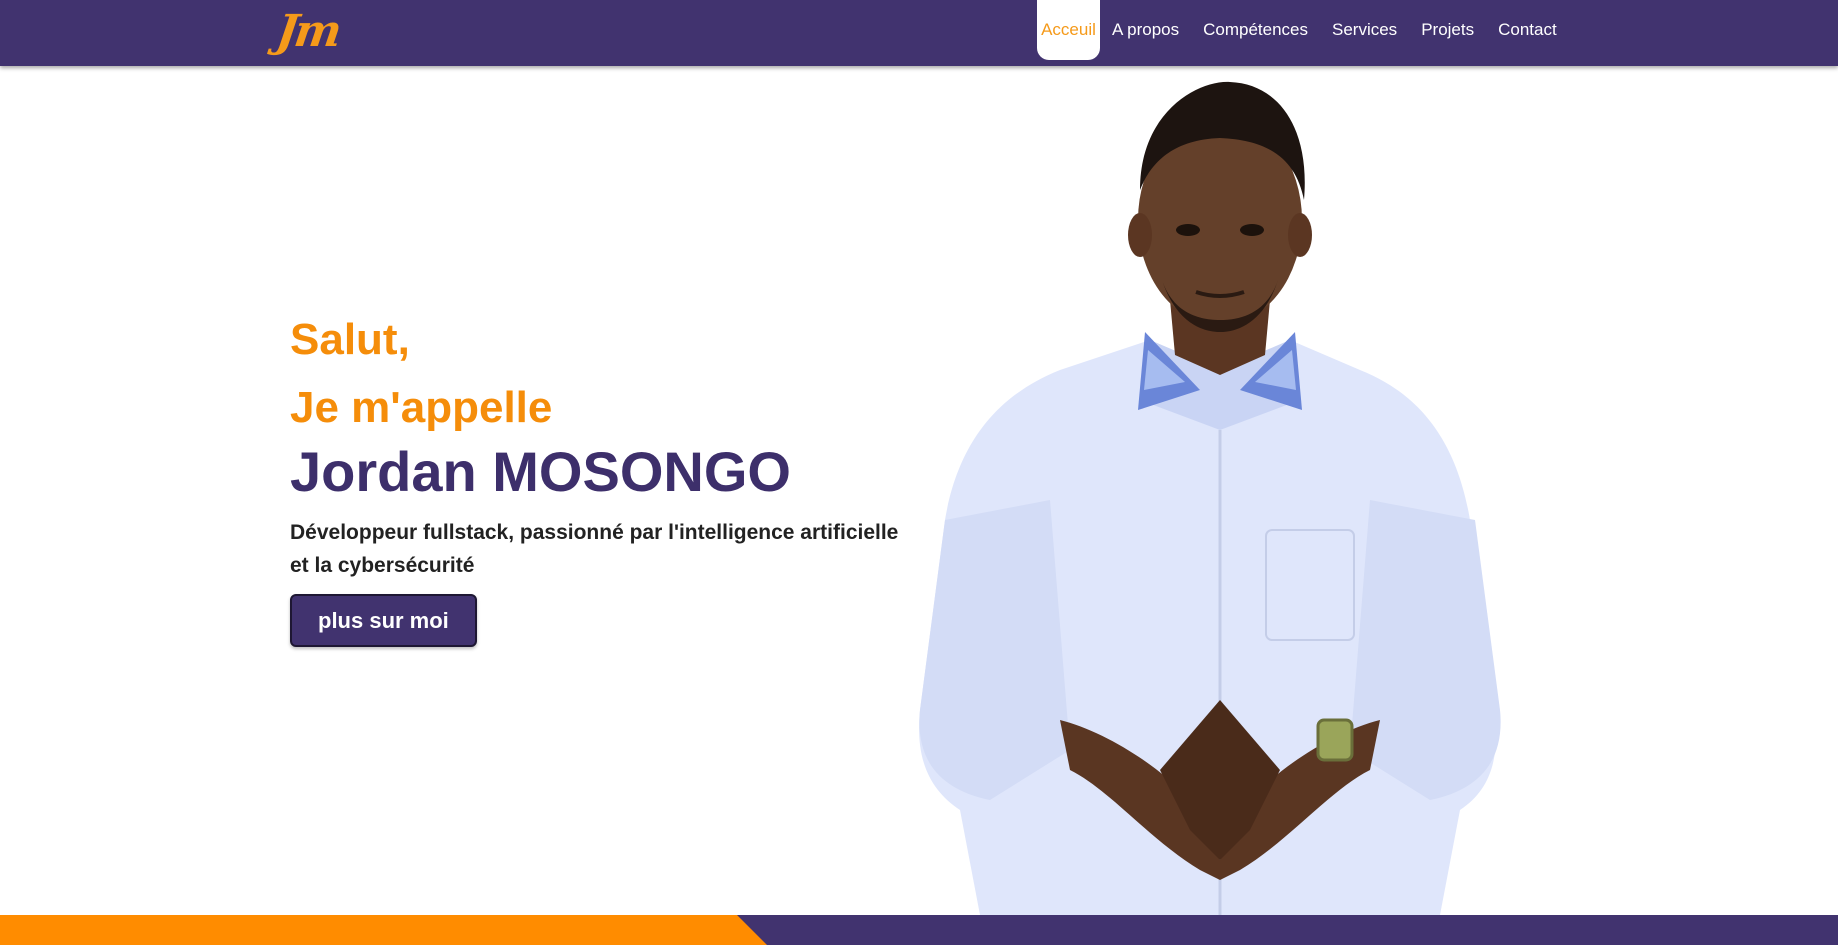 The width and height of the screenshot is (1838, 945). What do you see at coordinates (350, 339) in the screenshot?
I see `hero-greeting: Salut,` at bounding box center [350, 339].